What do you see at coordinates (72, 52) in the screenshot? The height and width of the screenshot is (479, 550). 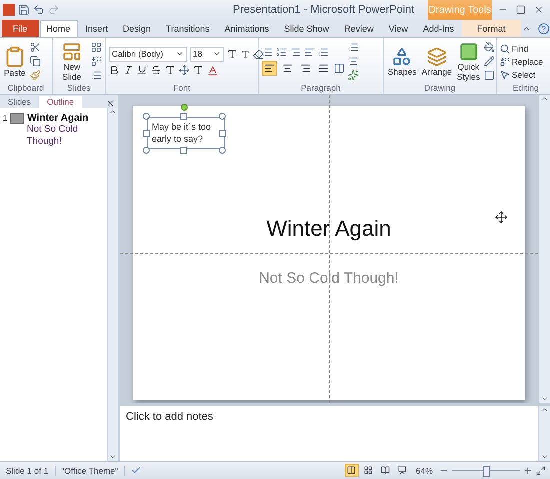 I see `slide-layout-icon` at bounding box center [72, 52].